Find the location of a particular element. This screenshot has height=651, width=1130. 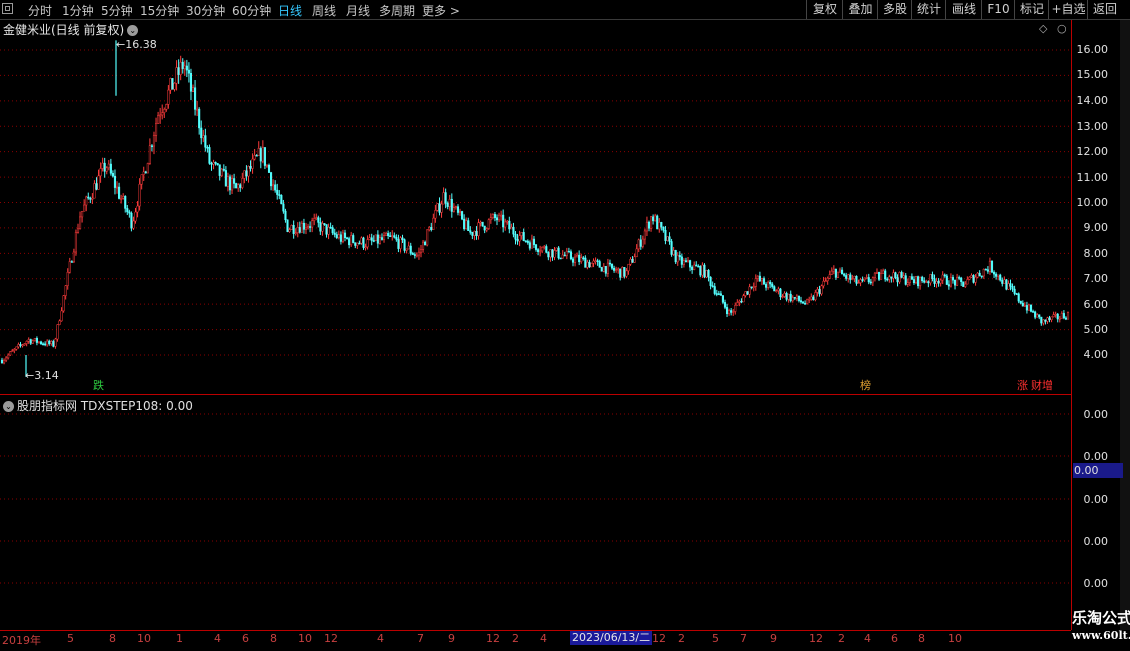

x-tick-label: 7 is located at coordinates (743, 638).